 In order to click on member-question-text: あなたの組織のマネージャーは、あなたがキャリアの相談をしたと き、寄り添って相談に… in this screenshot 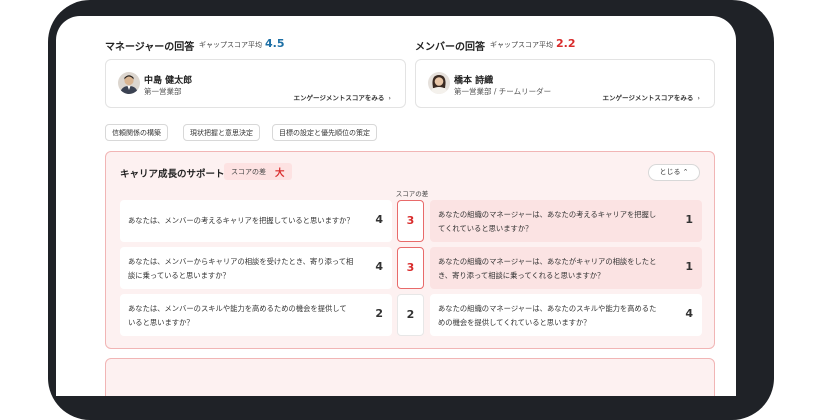, I will do `click(547, 268)`.